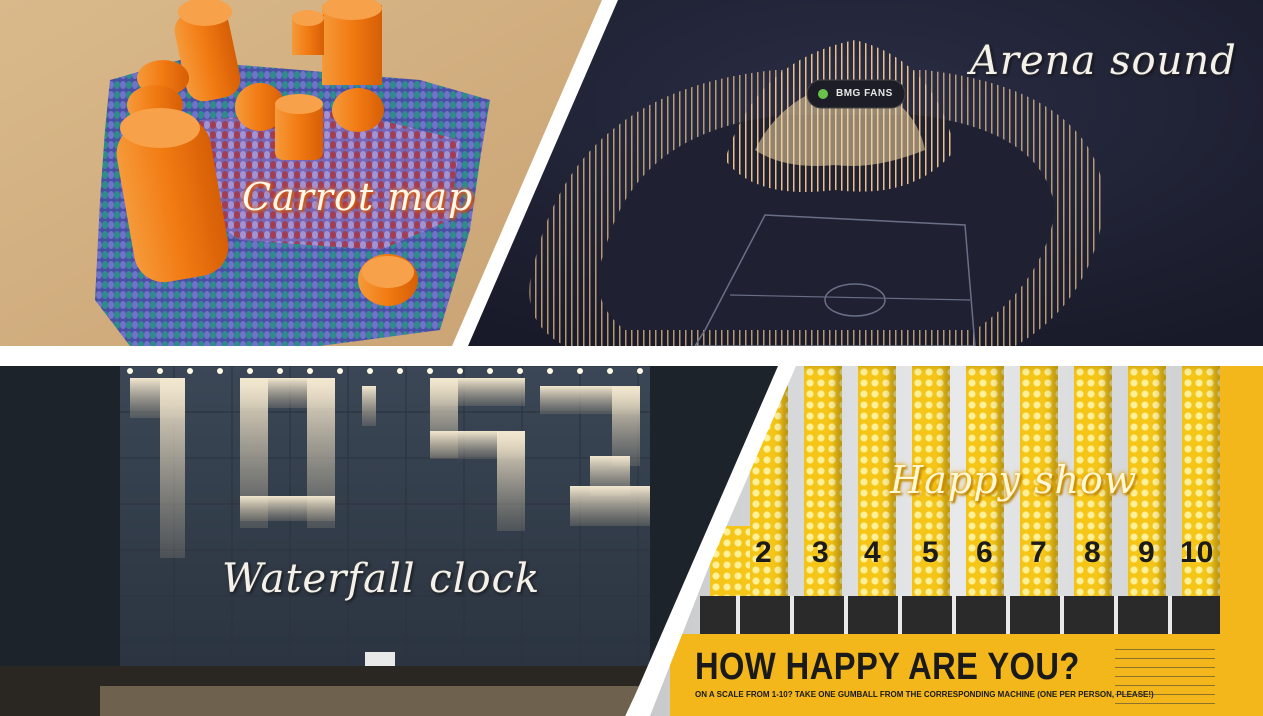  What do you see at coordinates (1092, 552) in the screenshot?
I see `tube-number: 8` at bounding box center [1092, 552].